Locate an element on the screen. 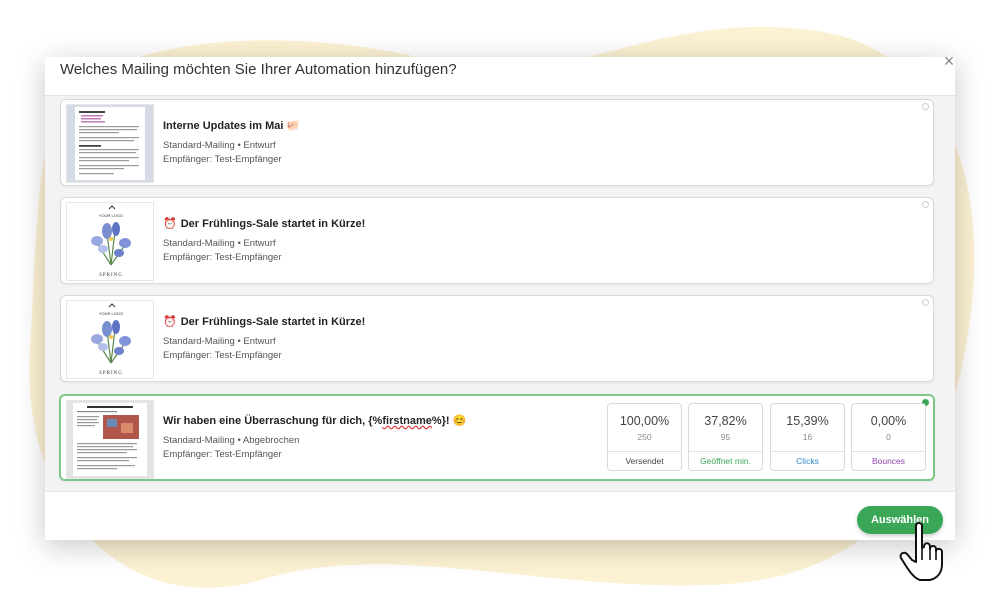 This screenshot has height=605, width=1000. newsletter-text-thumbnail is located at coordinates (110, 143).